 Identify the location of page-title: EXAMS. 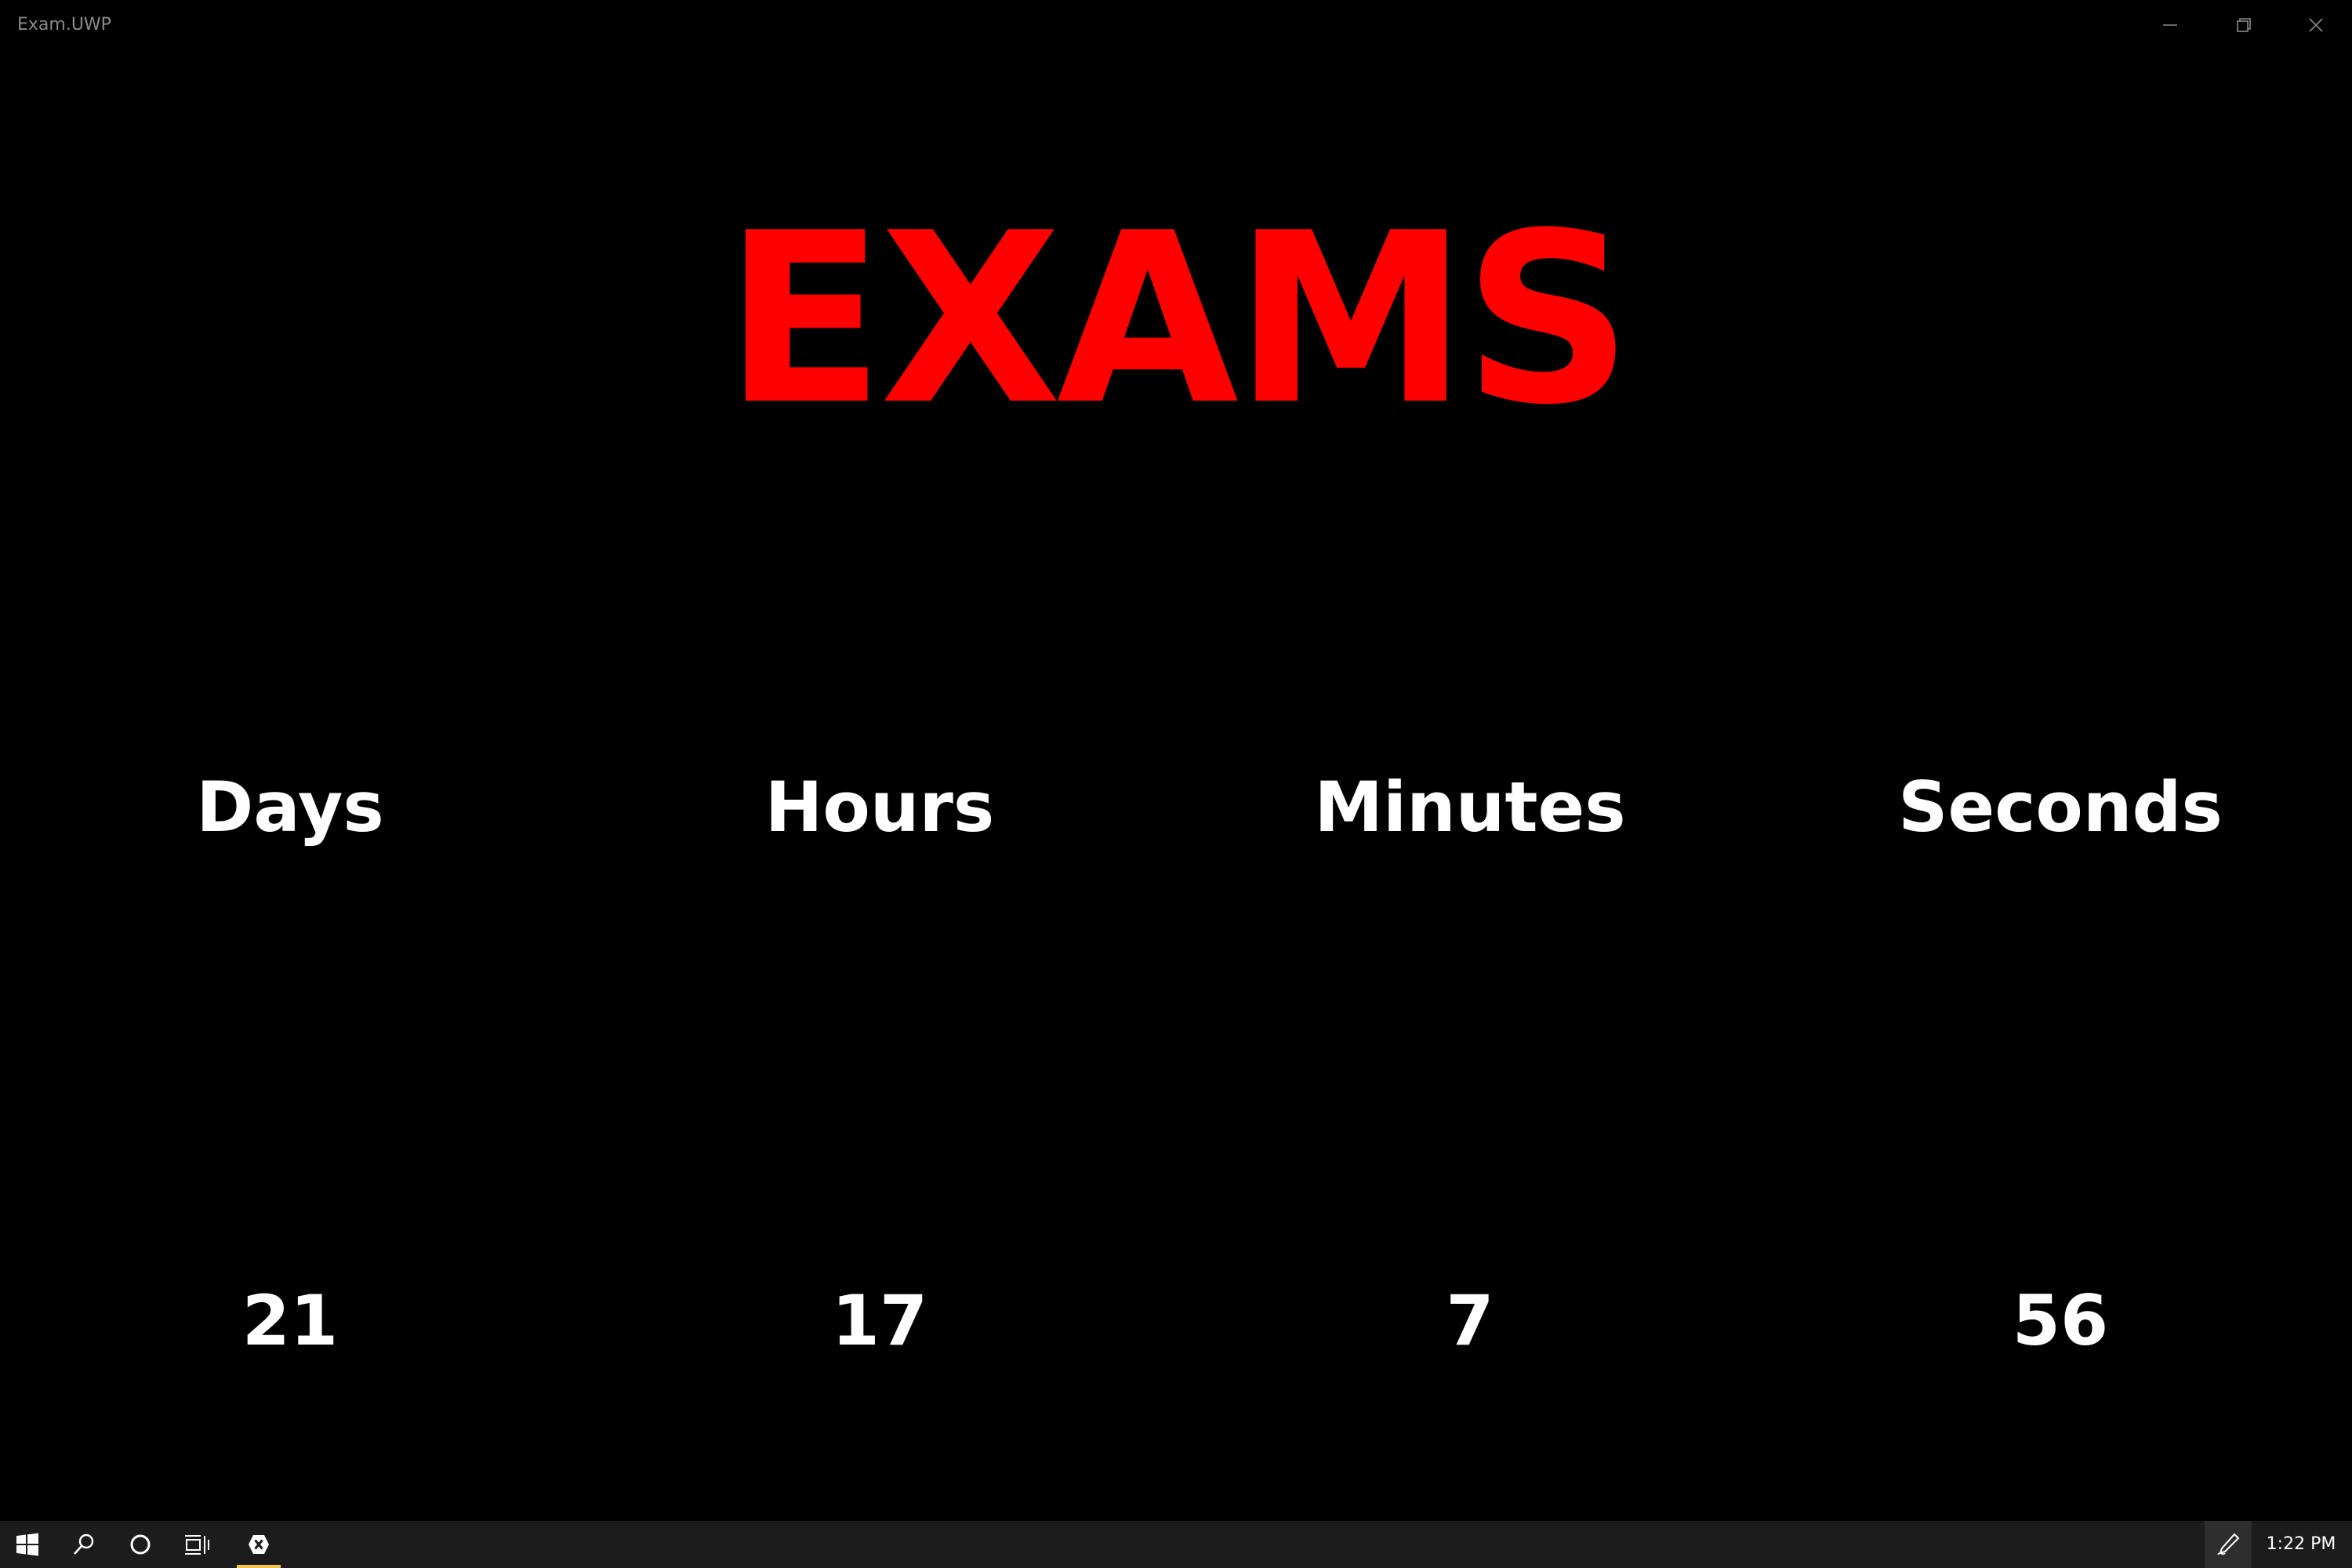
(1178, 319).